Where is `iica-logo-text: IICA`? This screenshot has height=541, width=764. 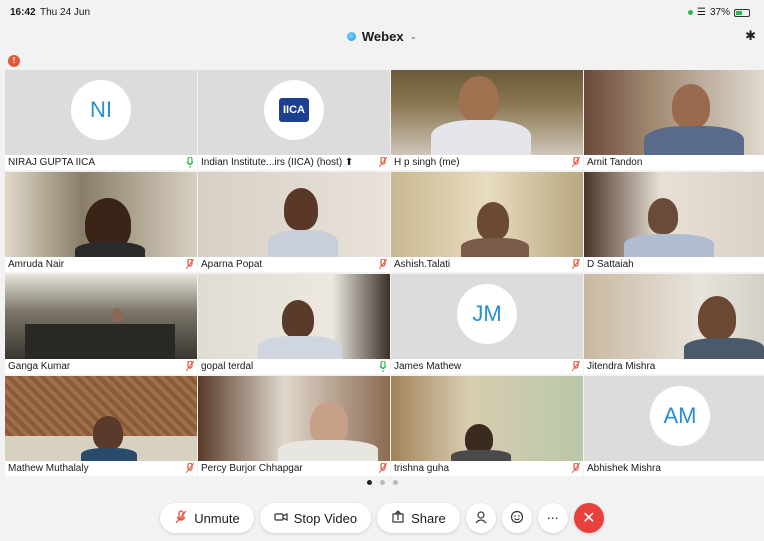 iica-logo-text: IICA is located at coordinates (294, 110).